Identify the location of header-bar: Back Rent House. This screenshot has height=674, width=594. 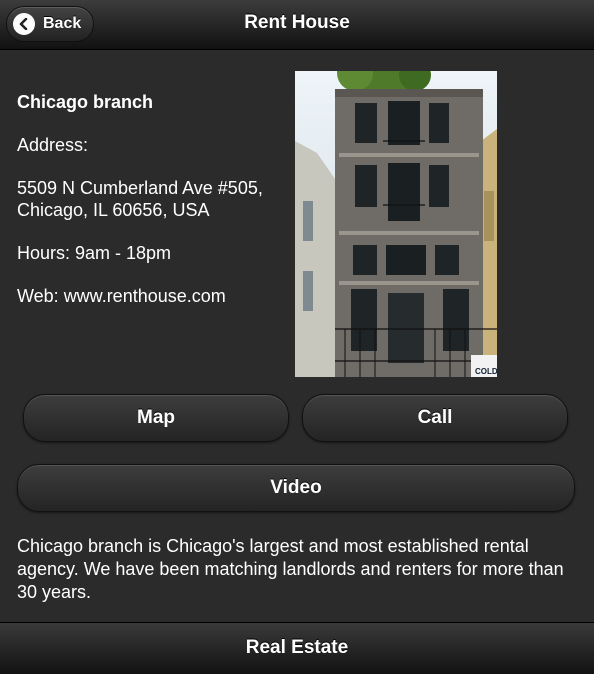
(297, 25).